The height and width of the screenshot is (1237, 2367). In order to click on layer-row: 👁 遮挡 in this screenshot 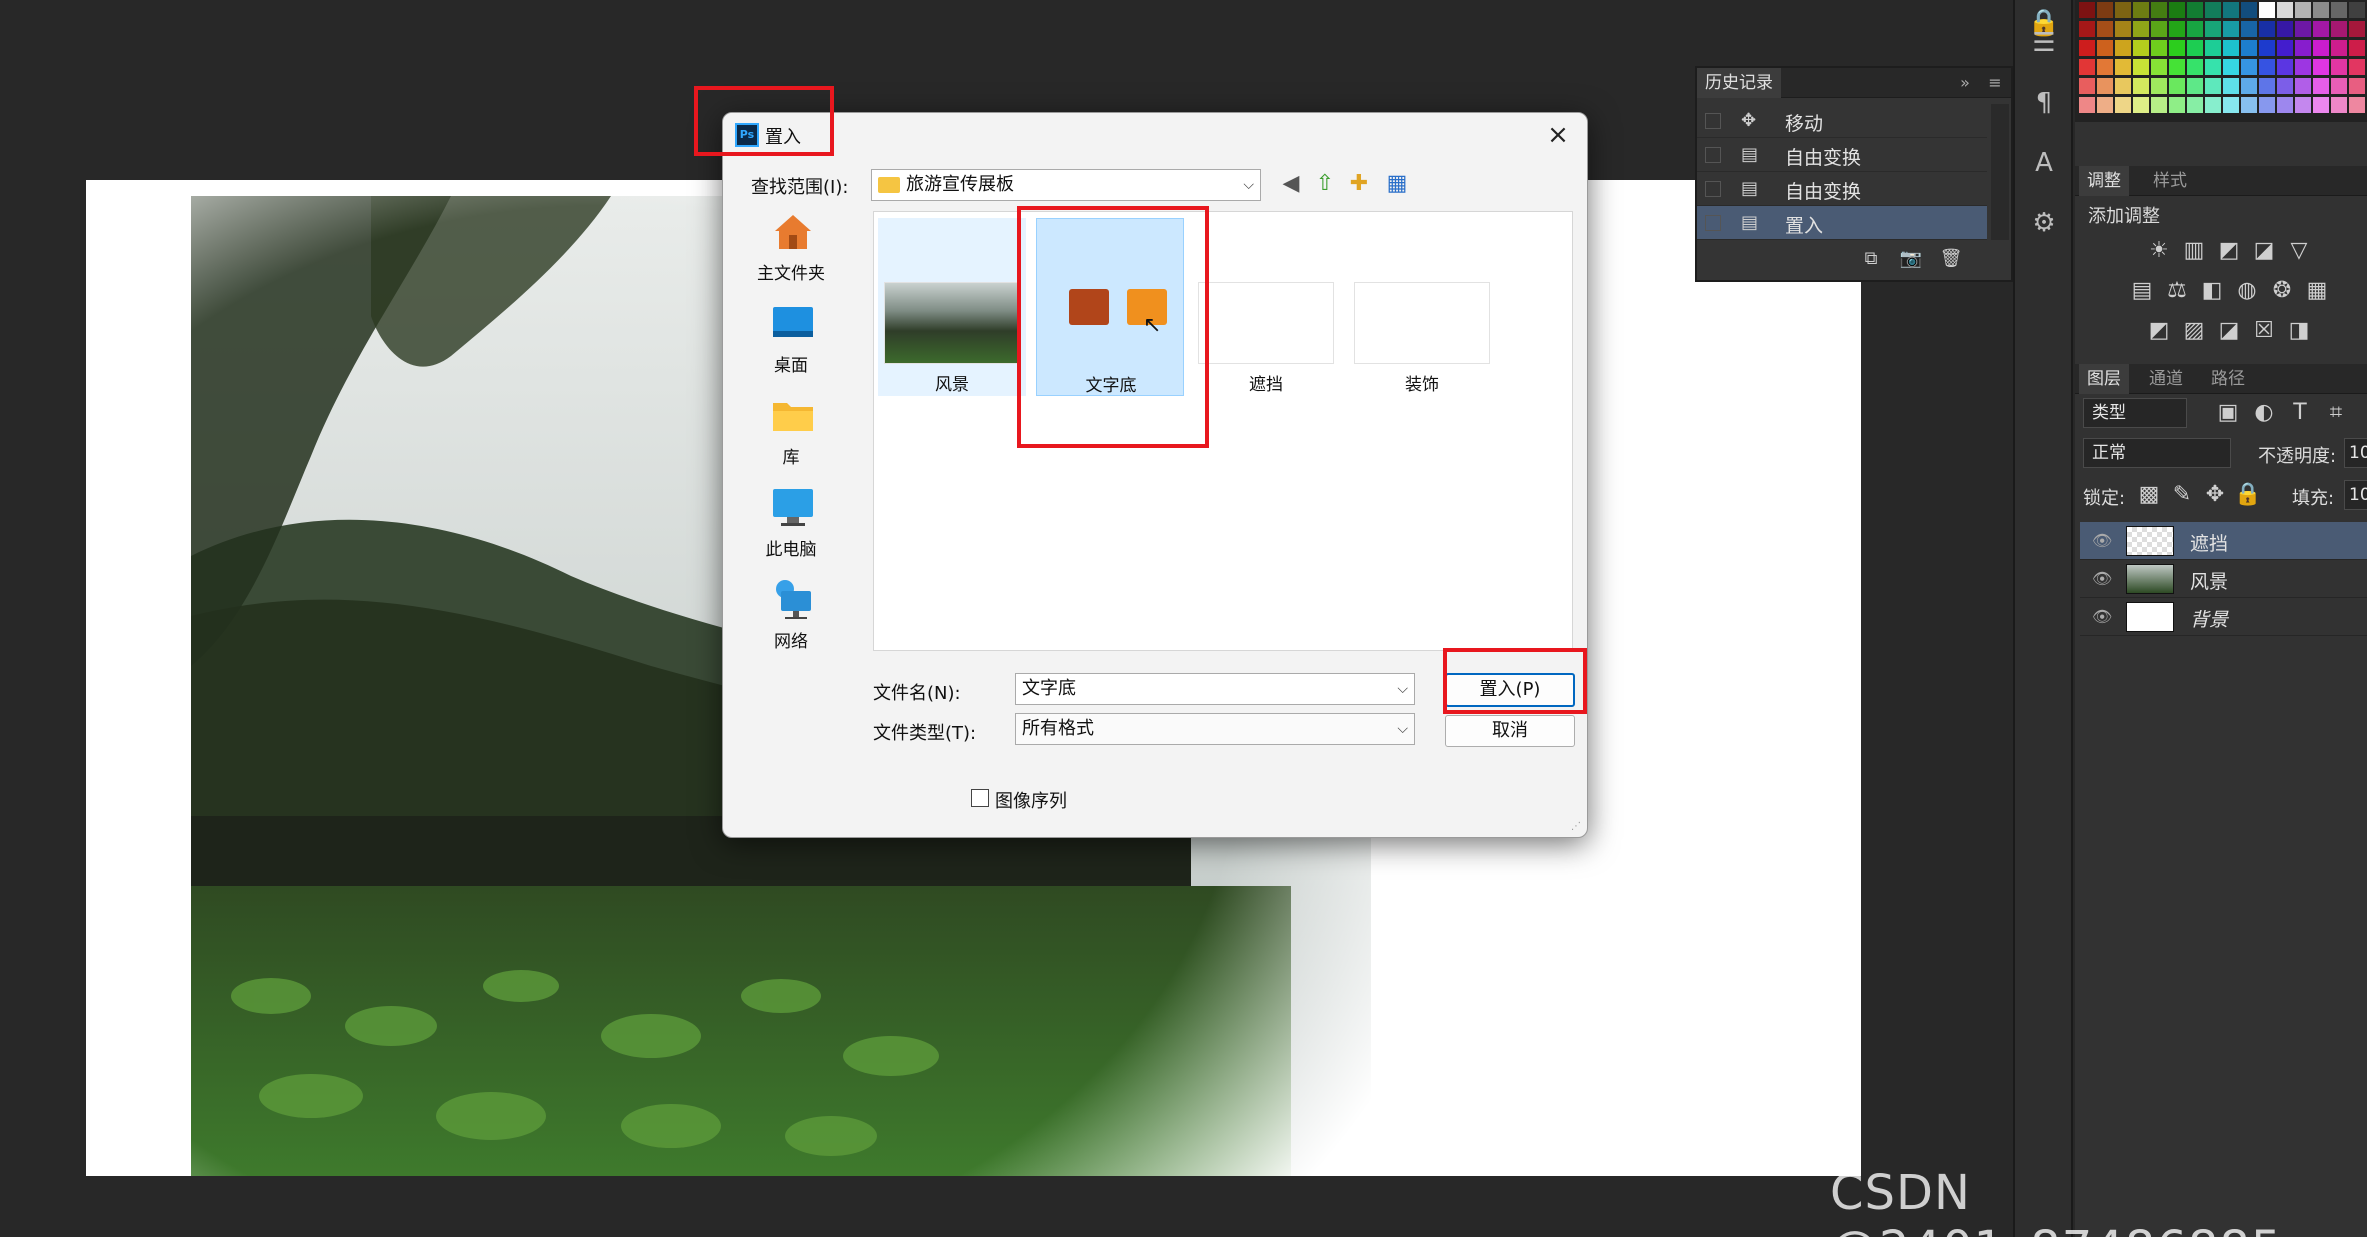, I will do `click(2223, 541)`.